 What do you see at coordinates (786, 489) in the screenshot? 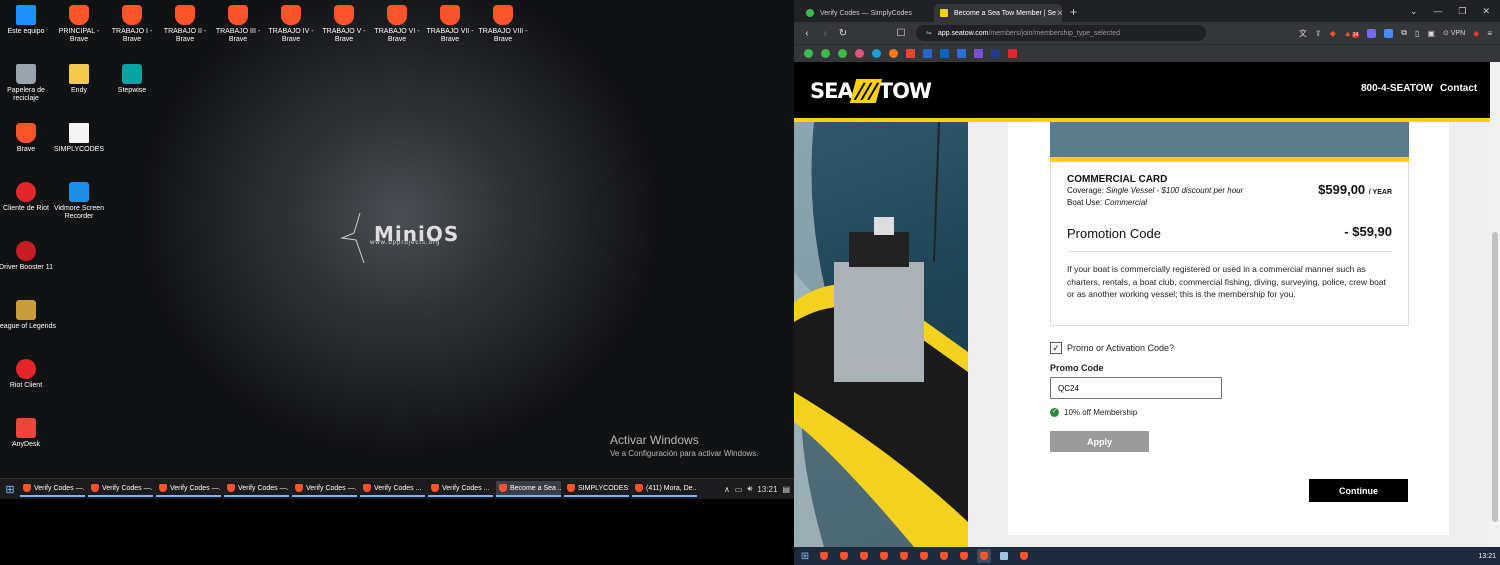
I see `notifications-icon: ▤` at bounding box center [786, 489].